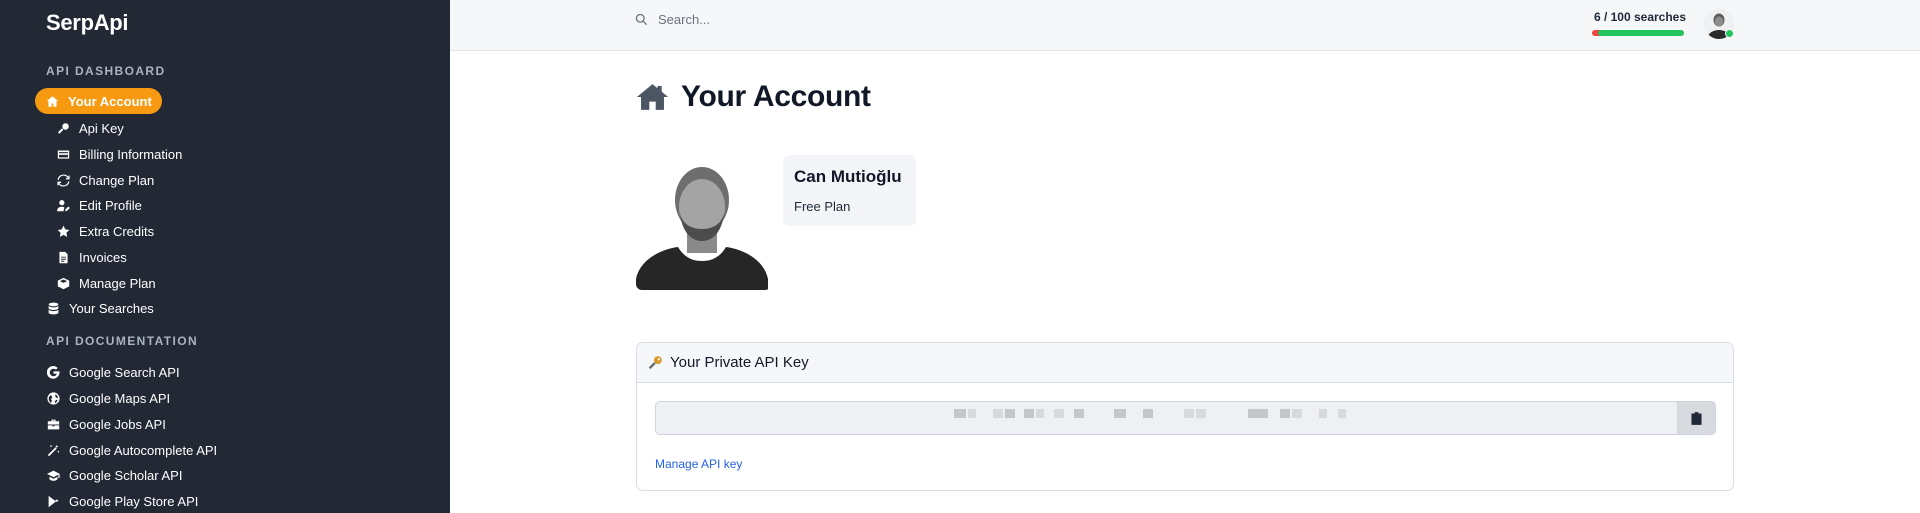 This screenshot has height=513, width=1920. Describe the element at coordinates (53, 308) in the screenshot. I see `database-icon` at that location.